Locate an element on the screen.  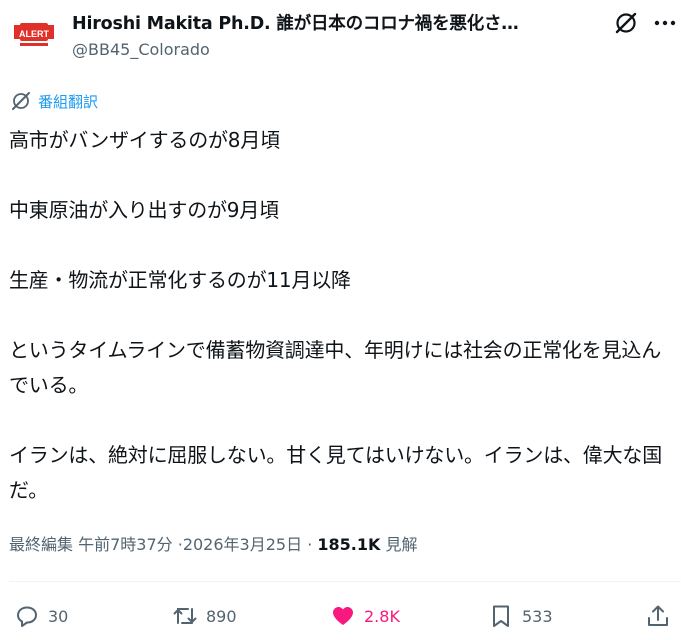
avatar: ALERT is located at coordinates (34, 38).